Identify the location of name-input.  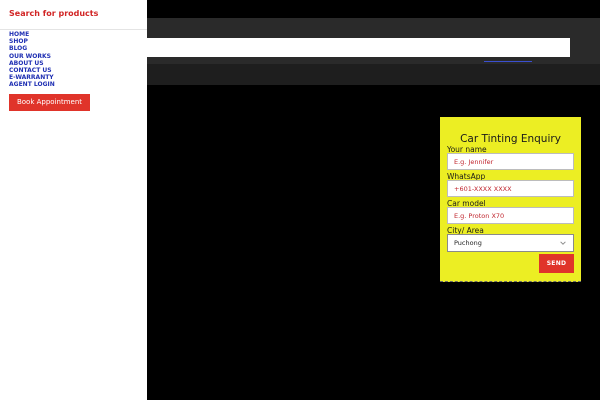
(510, 161).